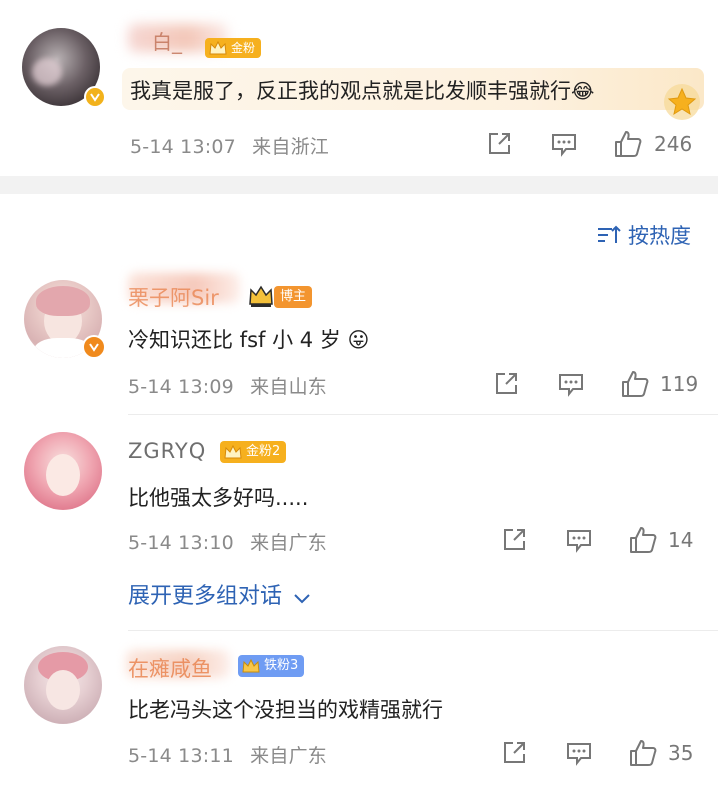 The height and width of the screenshot is (790, 718). What do you see at coordinates (261, 296) in the screenshot?
I see `vip-crown-icon` at bounding box center [261, 296].